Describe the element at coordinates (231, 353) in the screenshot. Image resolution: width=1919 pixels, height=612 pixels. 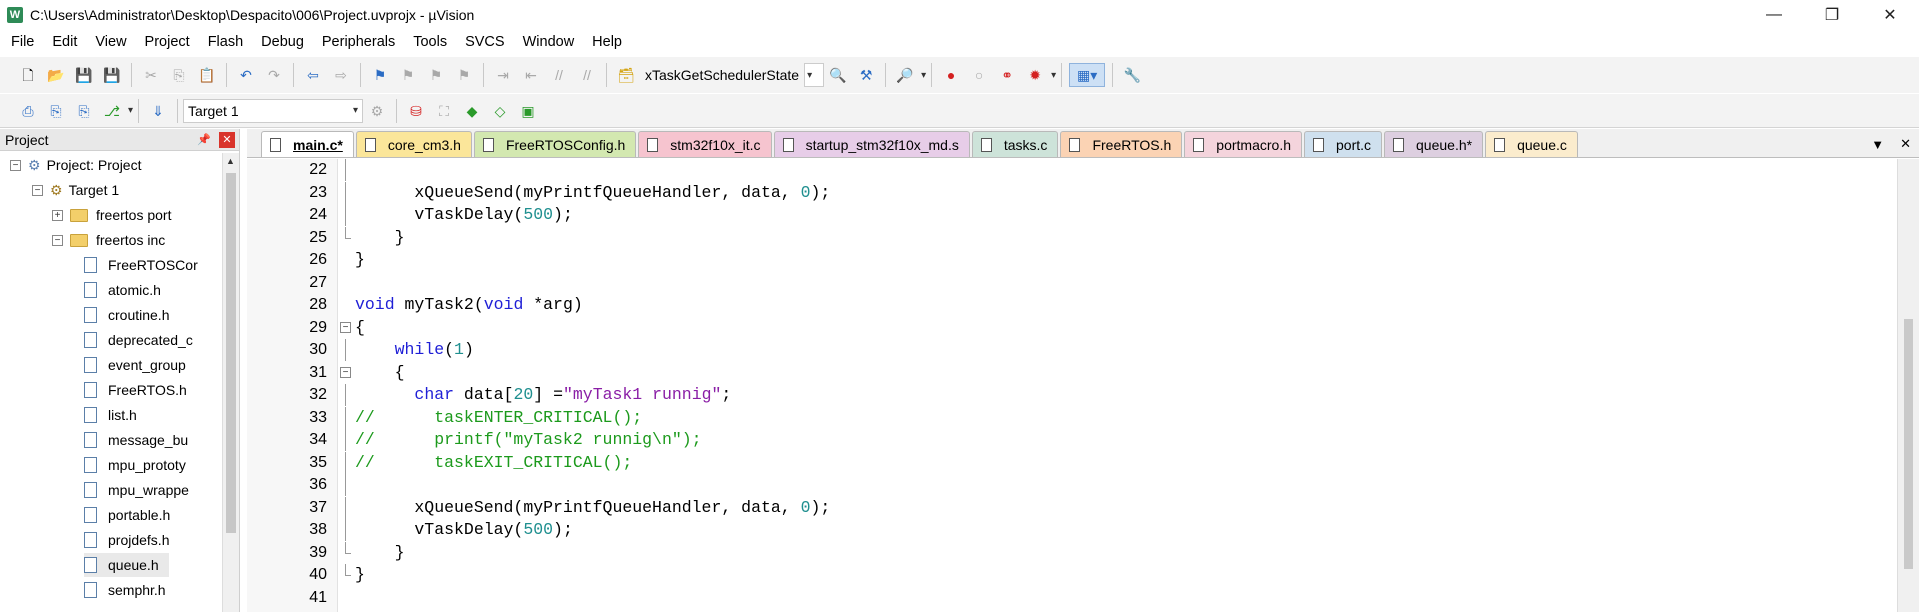
I see `scroll-thumb` at that location.